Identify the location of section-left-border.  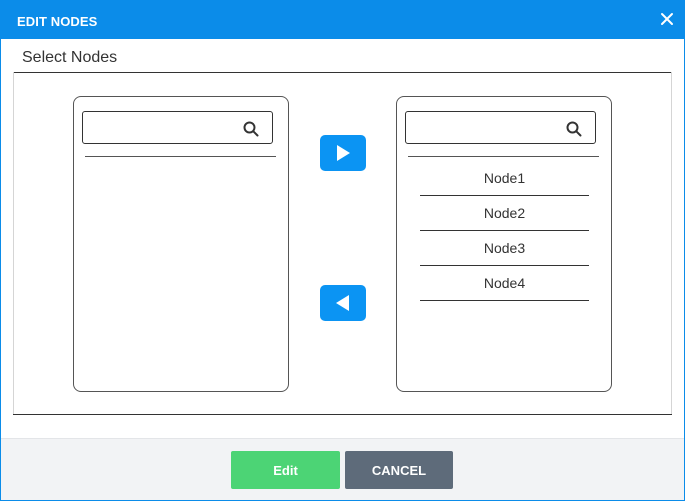
(13, 243).